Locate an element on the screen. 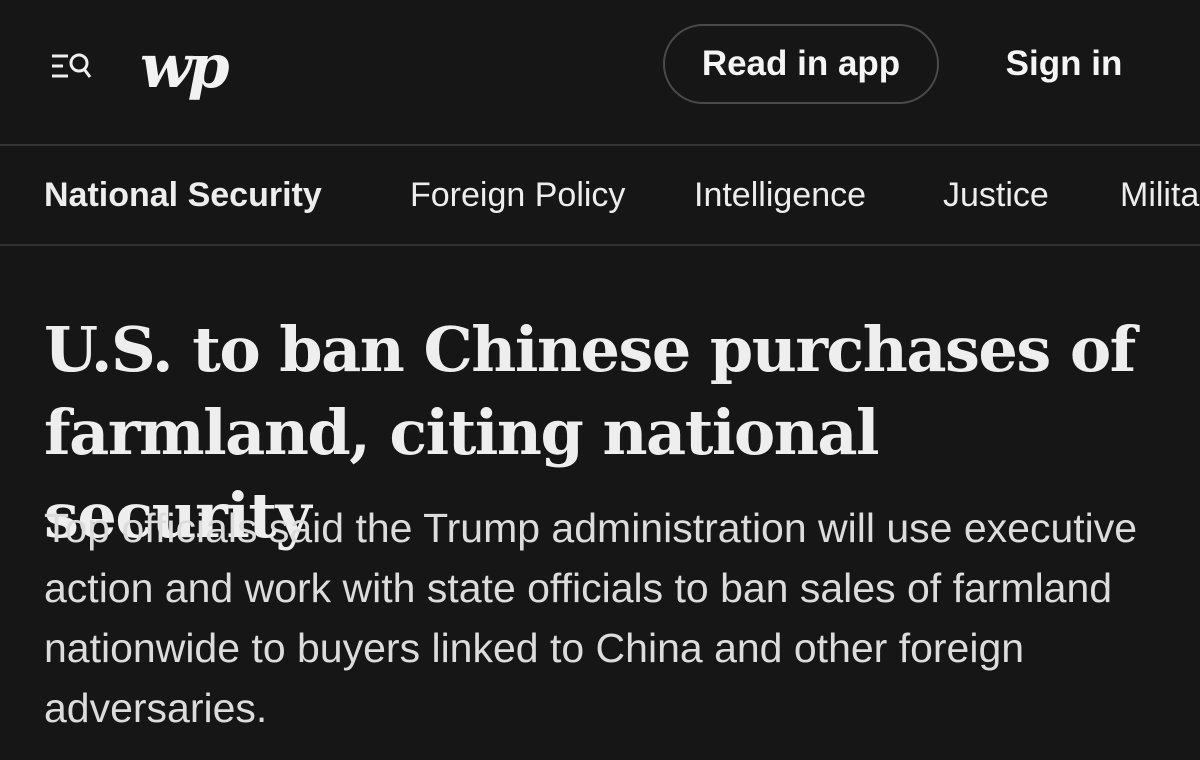 The height and width of the screenshot is (760, 1200). subnav-item-intelligence: Intelligence is located at coordinates (780, 195).